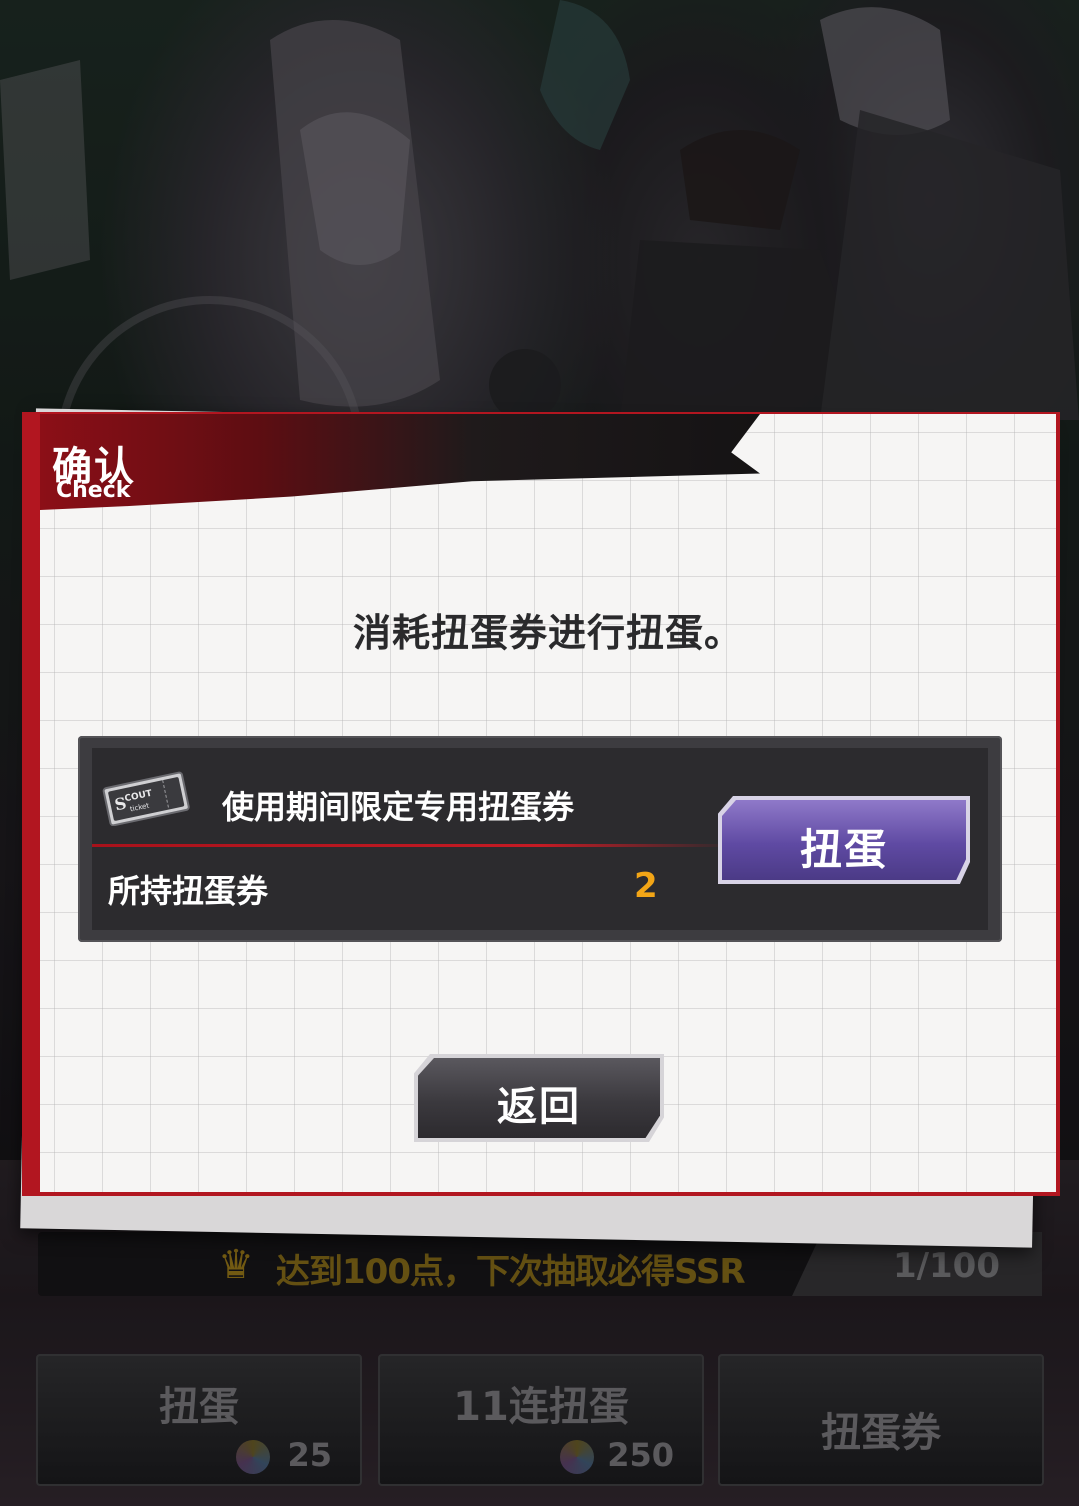  What do you see at coordinates (646, 886) in the screenshot?
I see `owned-ticket-count: 2` at bounding box center [646, 886].